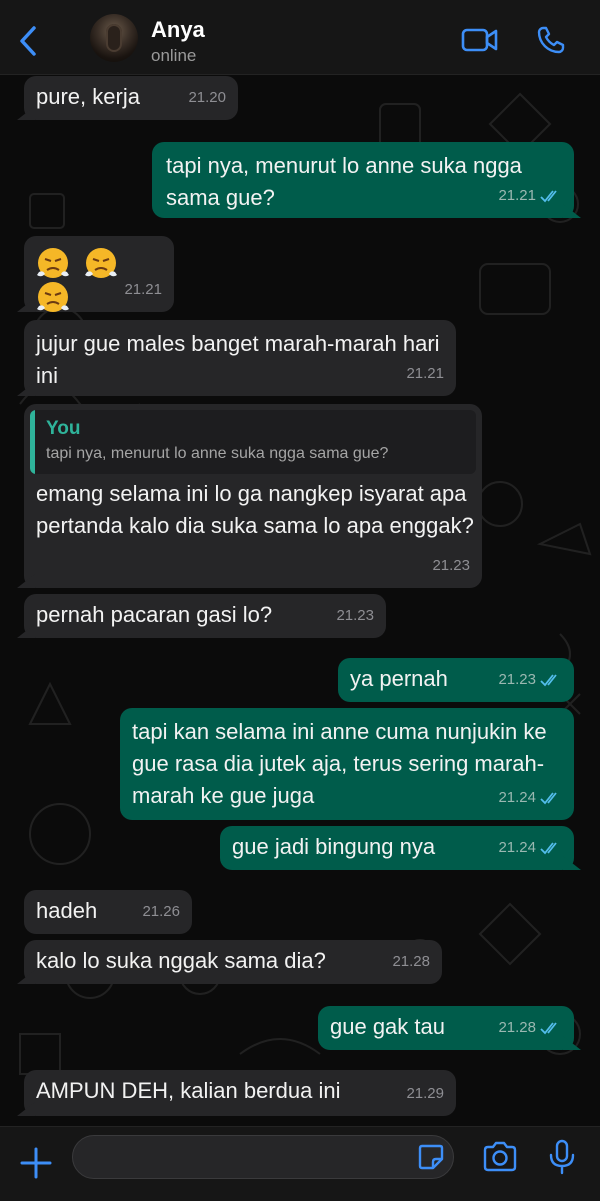 The height and width of the screenshot is (1201, 600). Describe the element at coordinates (397, 848) in the screenshot. I see `message-outgoing: gue jadi bingung nya 21.24` at that location.